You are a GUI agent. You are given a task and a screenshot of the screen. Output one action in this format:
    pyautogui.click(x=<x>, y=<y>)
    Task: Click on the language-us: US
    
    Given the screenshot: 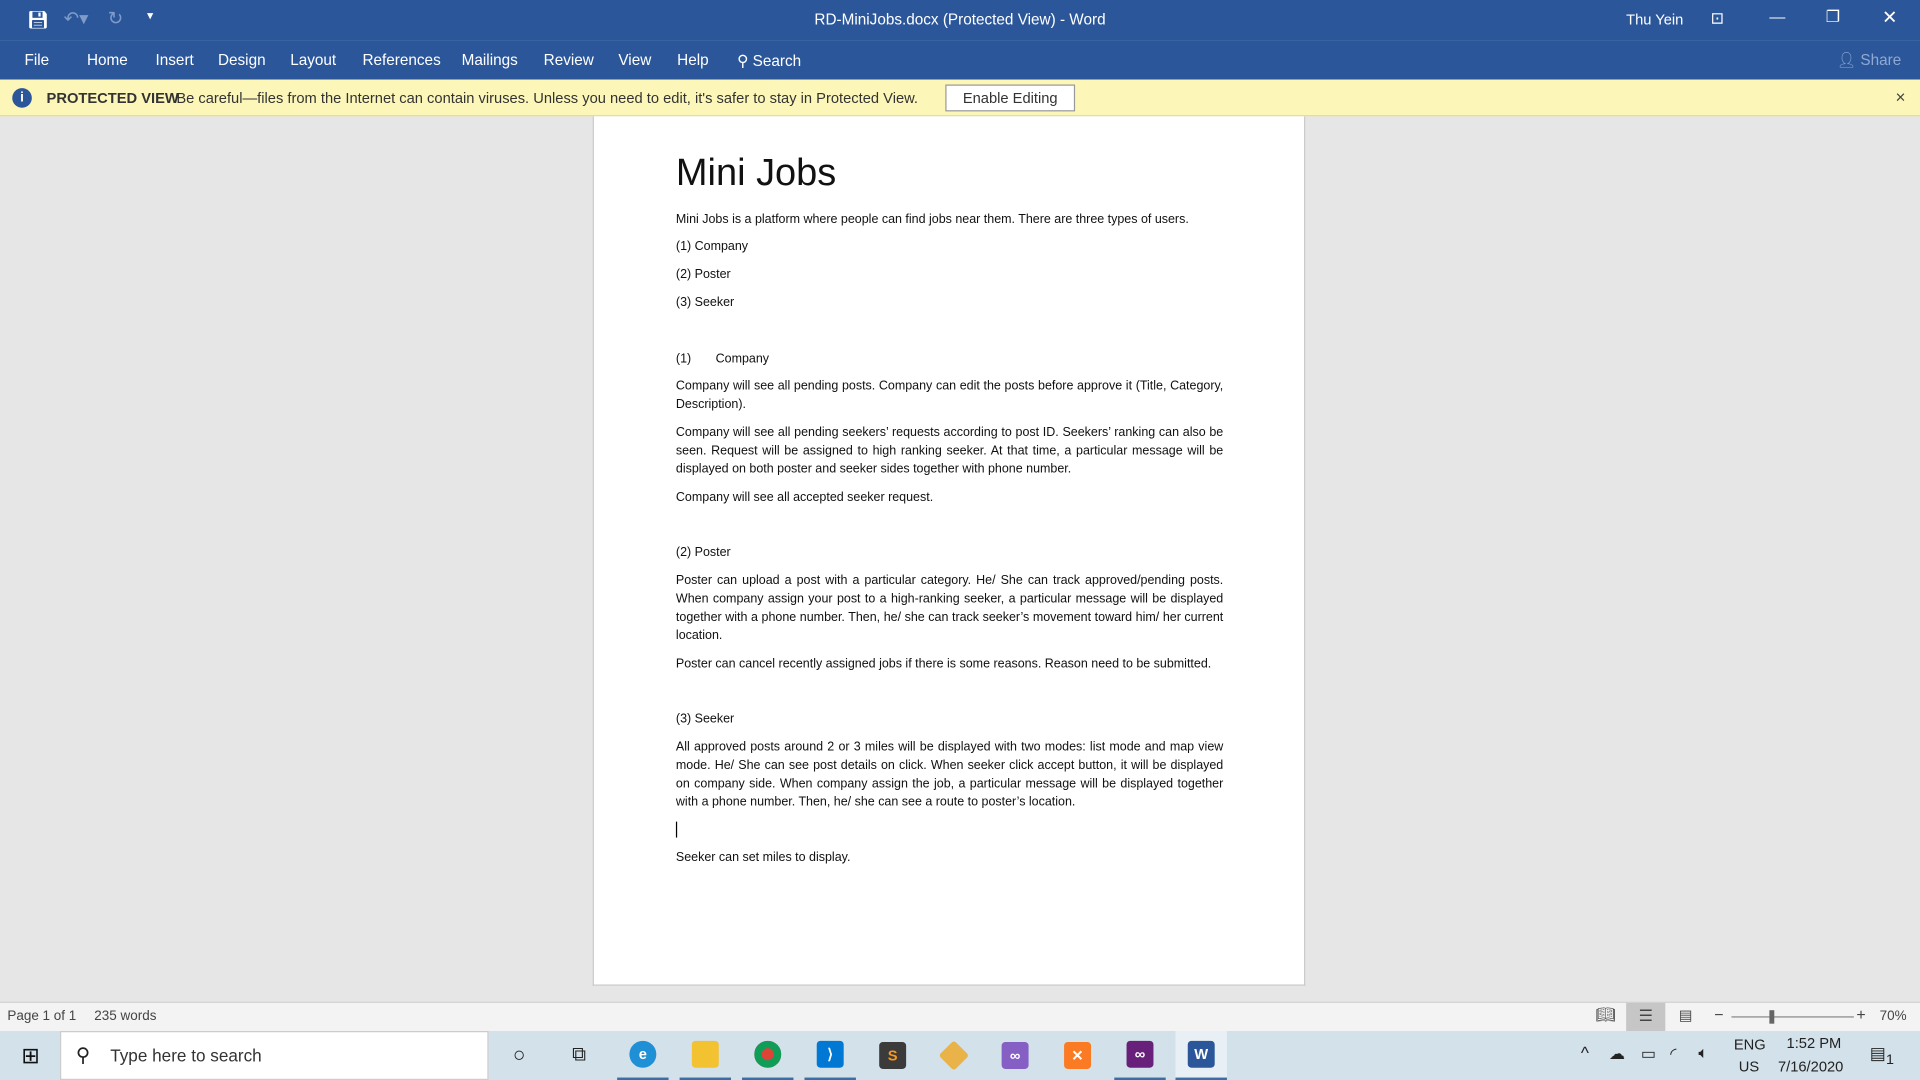 What is the action you would take?
    pyautogui.click(x=1749, y=1066)
    